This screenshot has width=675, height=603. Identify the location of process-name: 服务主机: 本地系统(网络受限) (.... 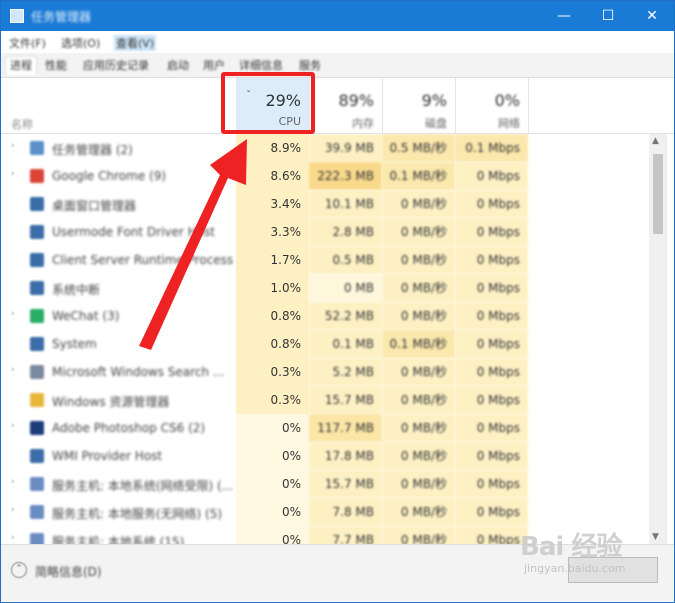
(143, 486).